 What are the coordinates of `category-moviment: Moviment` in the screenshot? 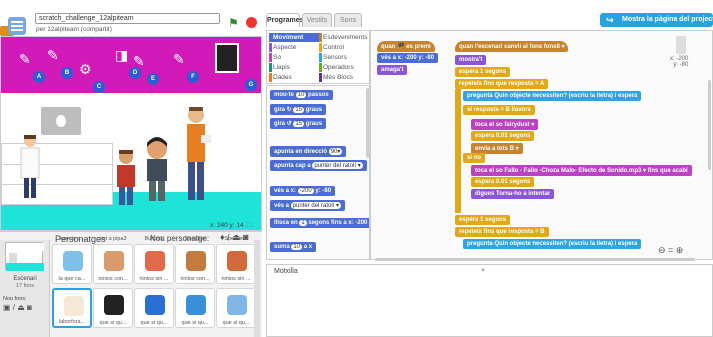 It's located at (294, 37).